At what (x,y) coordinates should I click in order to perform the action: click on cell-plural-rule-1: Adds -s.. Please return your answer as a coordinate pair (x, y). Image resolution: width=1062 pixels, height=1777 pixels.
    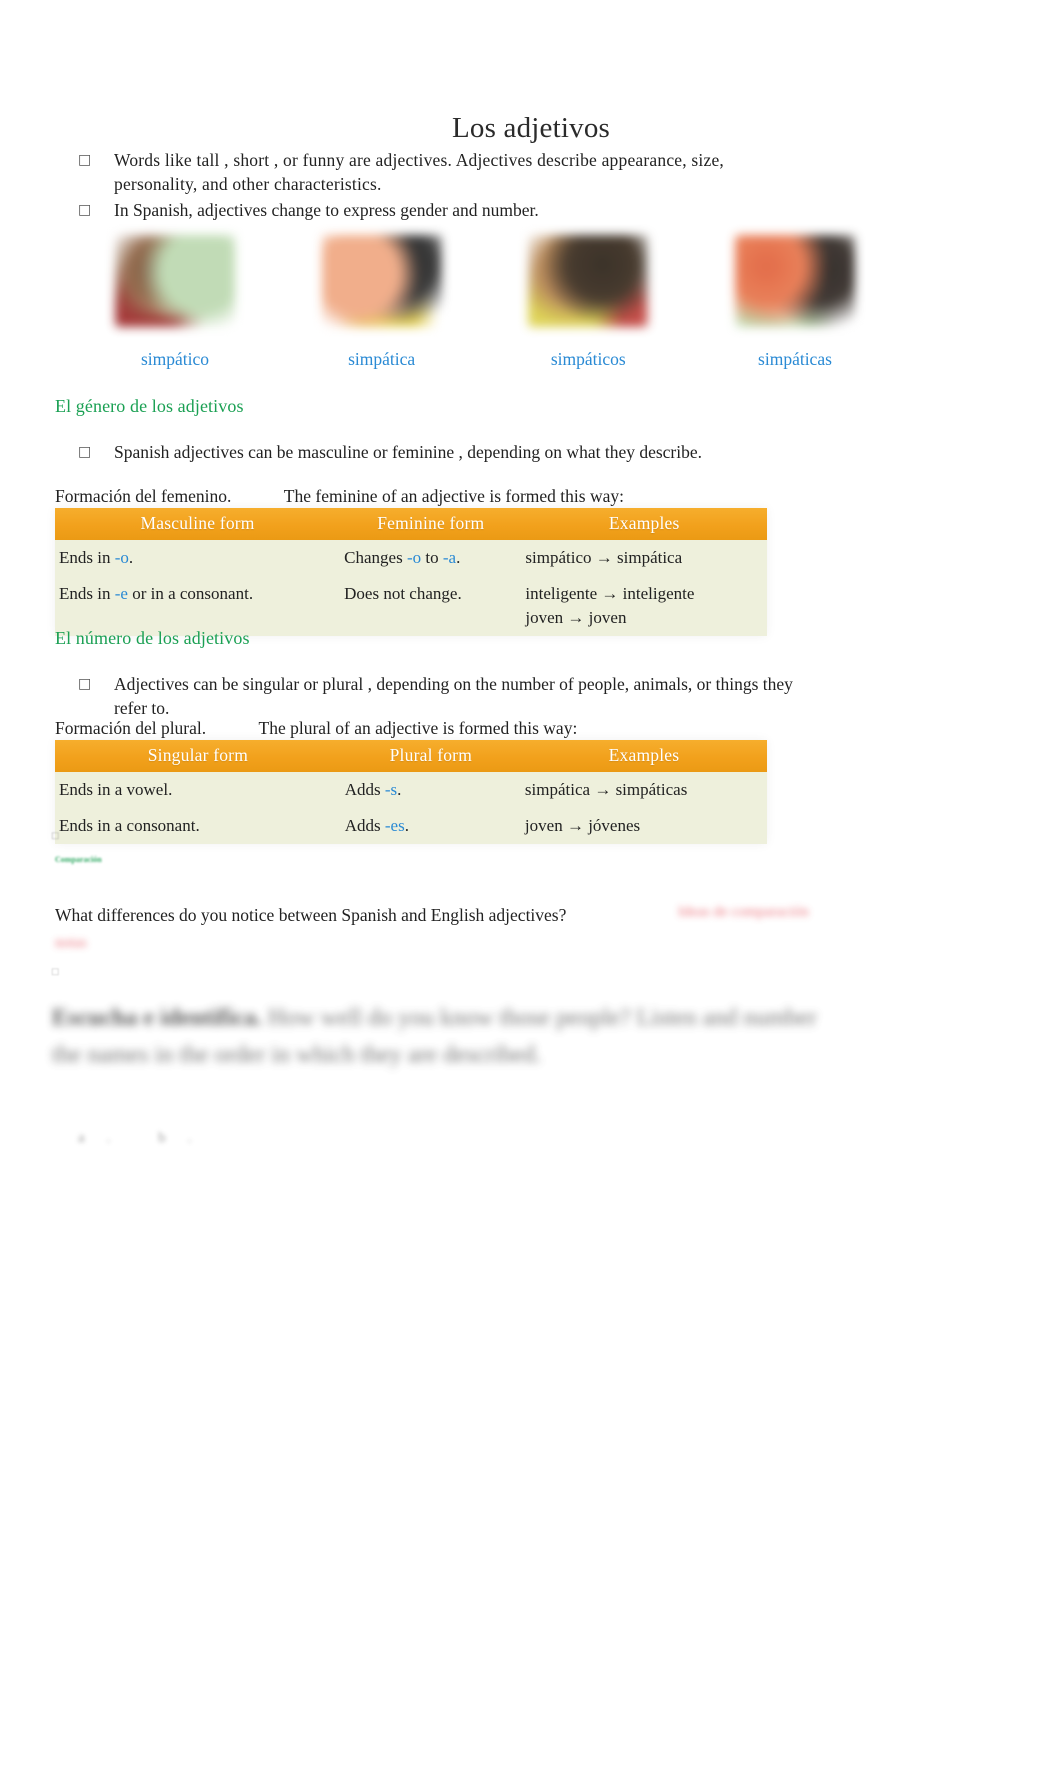
    Looking at the image, I should click on (430, 790).